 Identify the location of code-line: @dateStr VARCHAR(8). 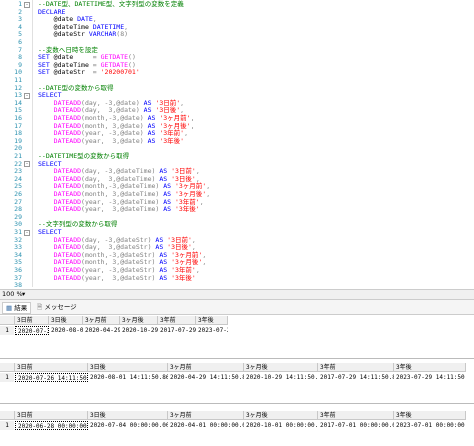
(83, 35).